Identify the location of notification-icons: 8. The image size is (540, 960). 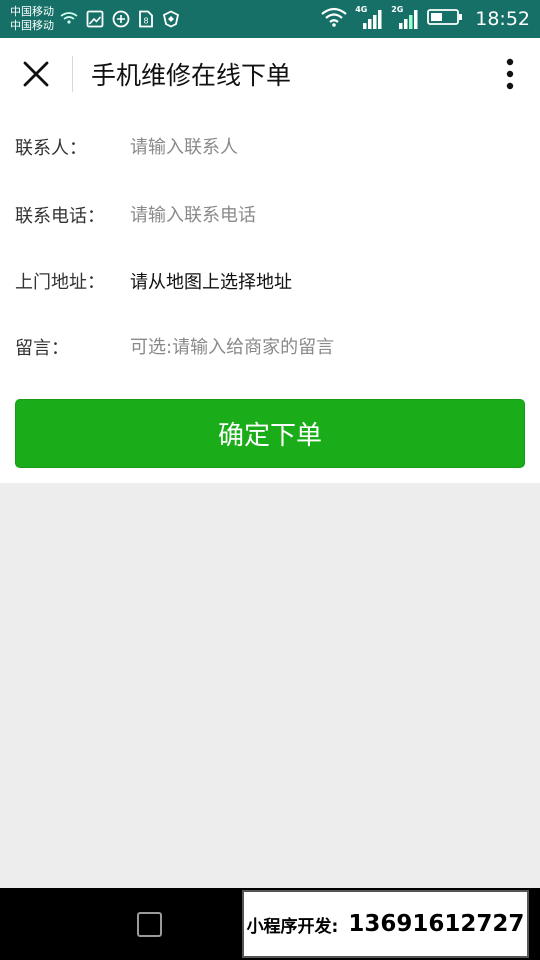
(120, 19).